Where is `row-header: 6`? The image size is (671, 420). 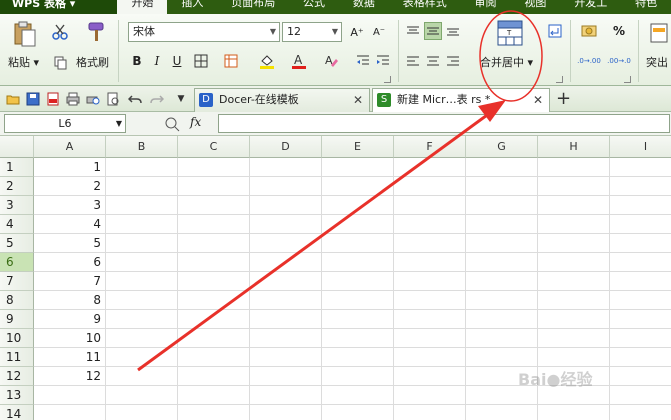
row-header: 6 is located at coordinates (17, 262).